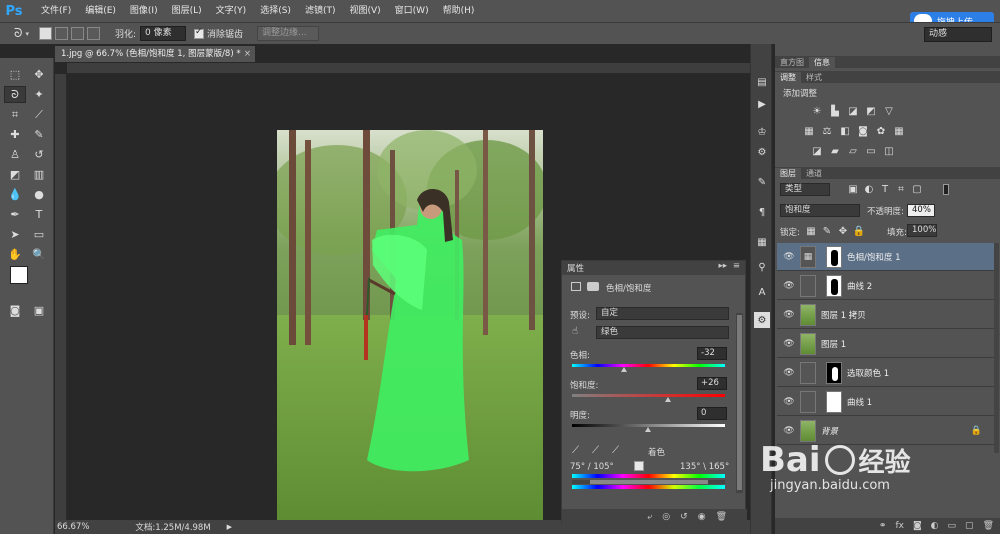 This screenshot has width=1000, height=534. Describe the element at coordinates (712, 353) in the screenshot. I see `hue-input: -32` at that location.